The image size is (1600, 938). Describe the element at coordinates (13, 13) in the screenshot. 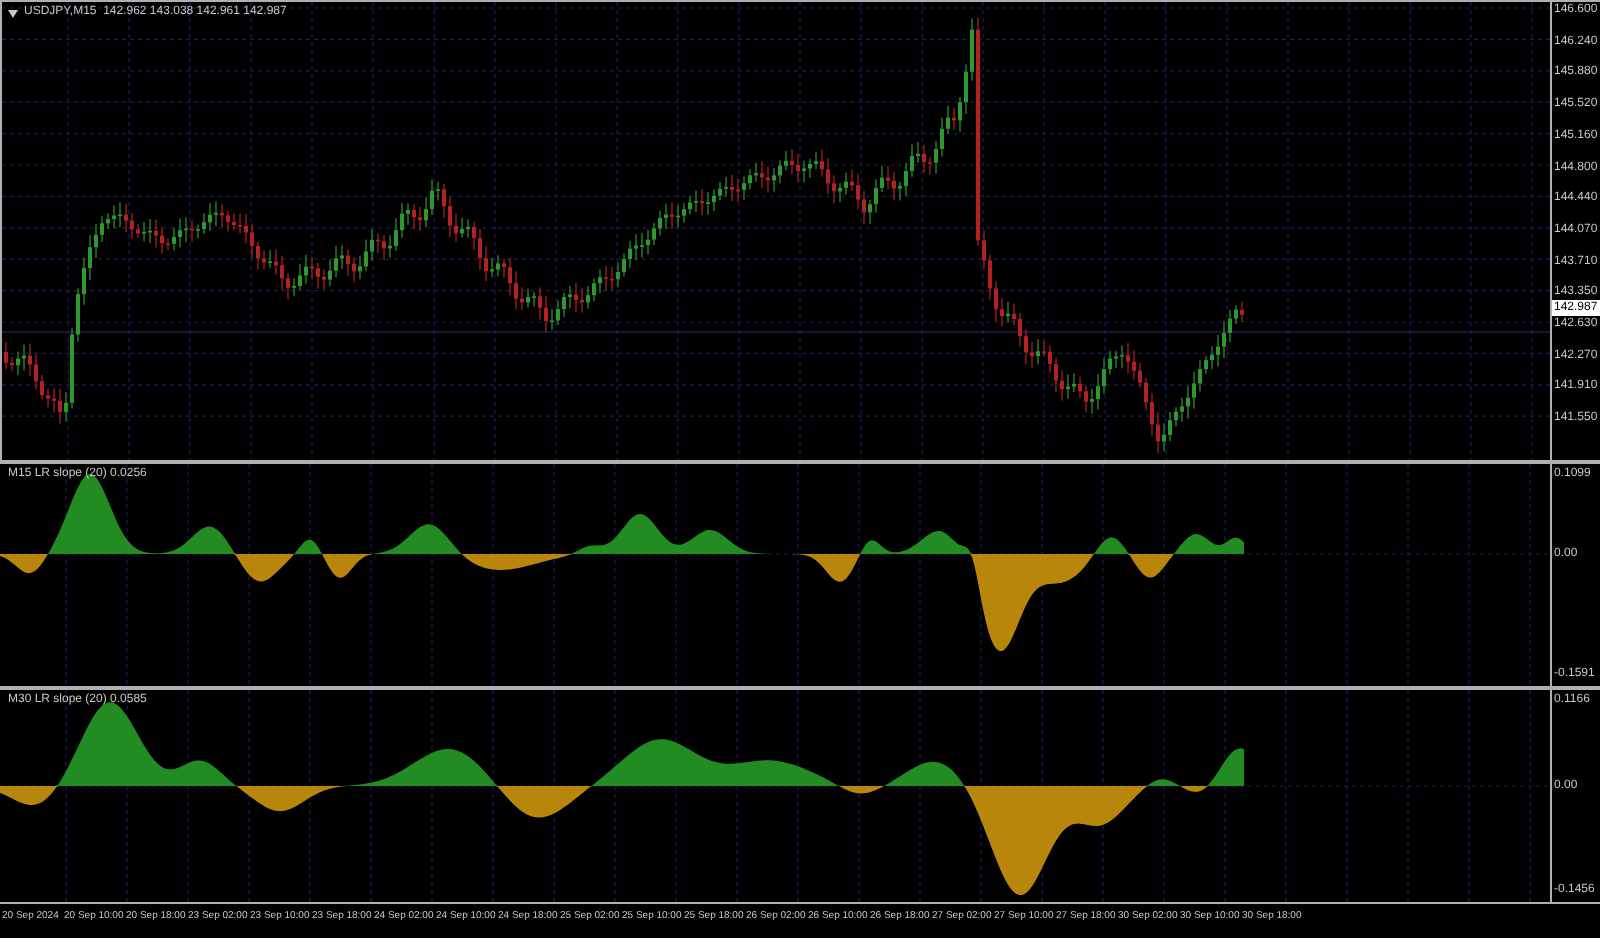

I see `dropdown-triangle-icon` at that location.